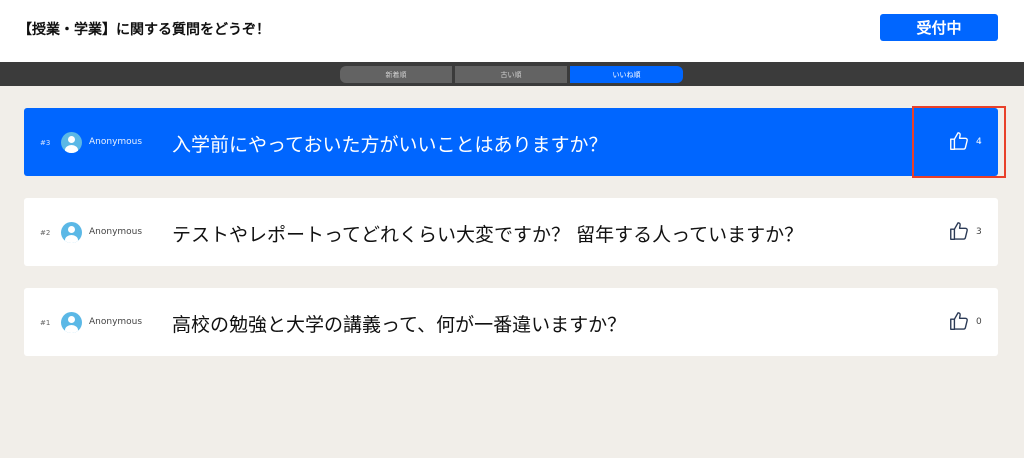 The height and width of the screenshot is (458, 1024). What do you see at coordinates (399, 325) in the screenshot?
I see `question-text: 高校の勉強と大学の講義って、何が一番違いますか？` at bounding box center [399, 325].